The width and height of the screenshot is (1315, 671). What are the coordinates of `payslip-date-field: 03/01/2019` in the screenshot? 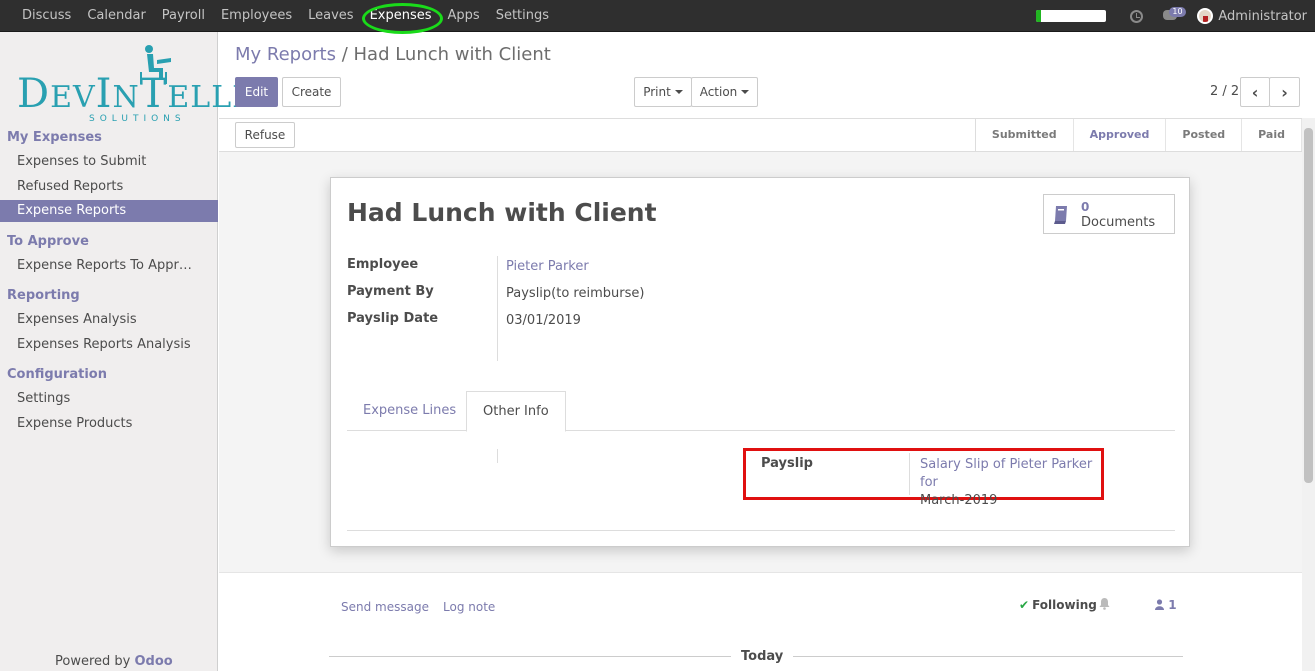 It's located at (543, 320).